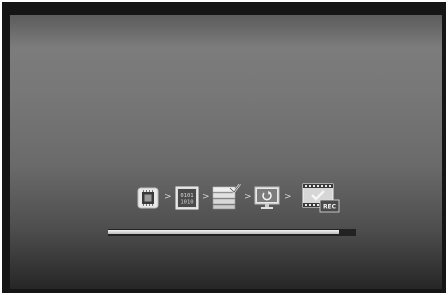 This screenshot has width=448, height=295. I want to click on stacked-layers-check-icon, so click(227, 196).